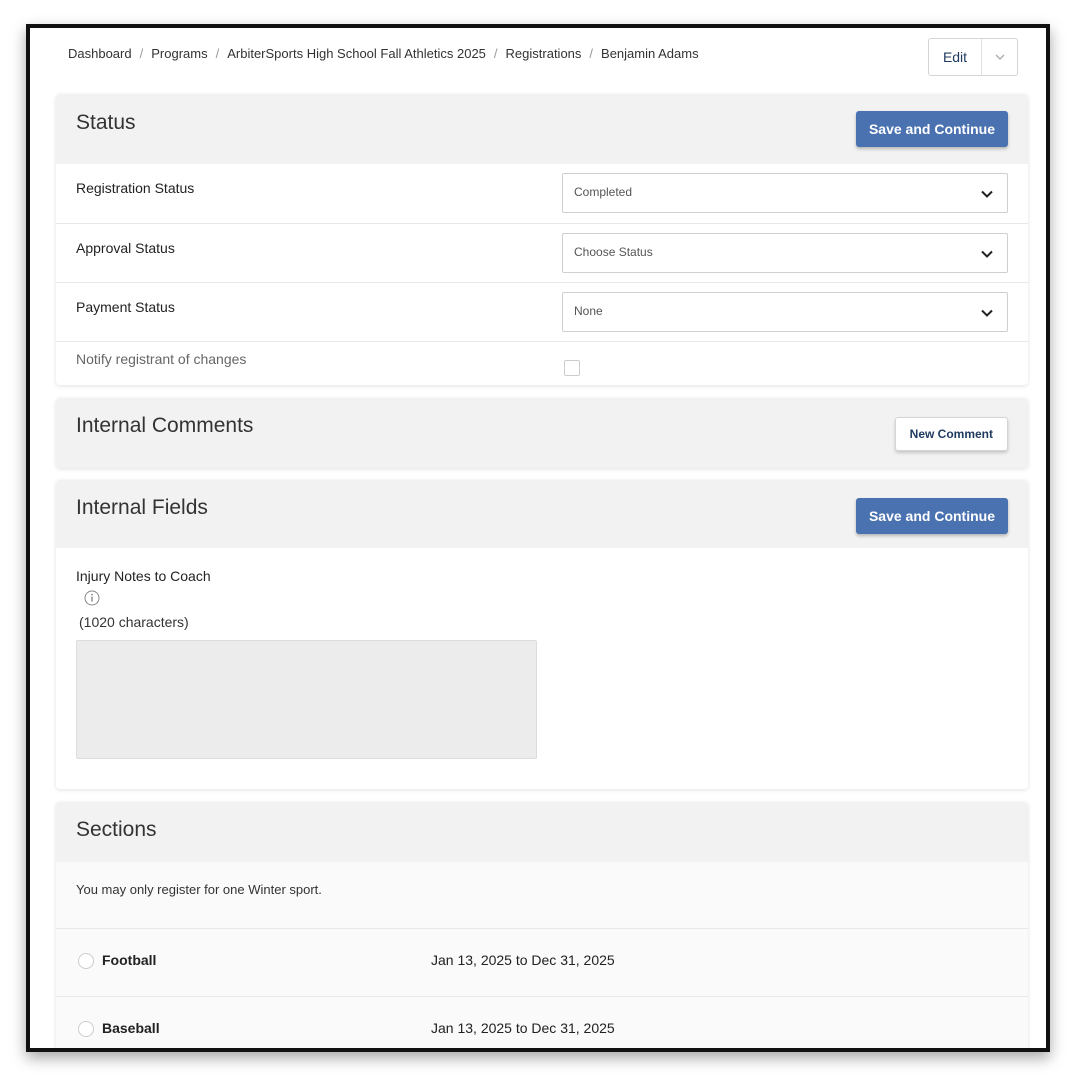 Image resolution: width=1080 pixels, height=1080 pixels. What do you see at coordinates (542, 193) in the screenshot?
I see `registration-status-row: Registration Status Completed` at bounding box center [542, 193].